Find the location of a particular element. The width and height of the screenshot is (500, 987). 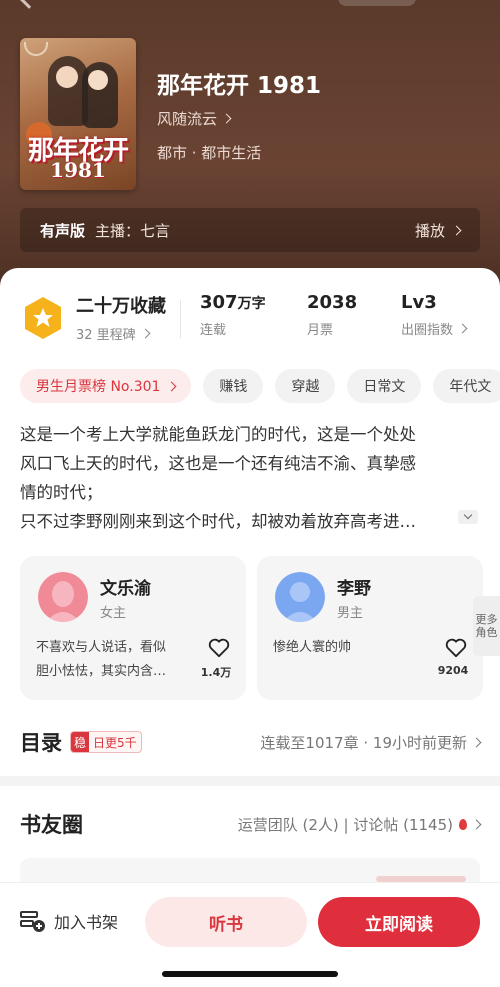

author-name: 风随流云 is located at coordinates (187, 119).